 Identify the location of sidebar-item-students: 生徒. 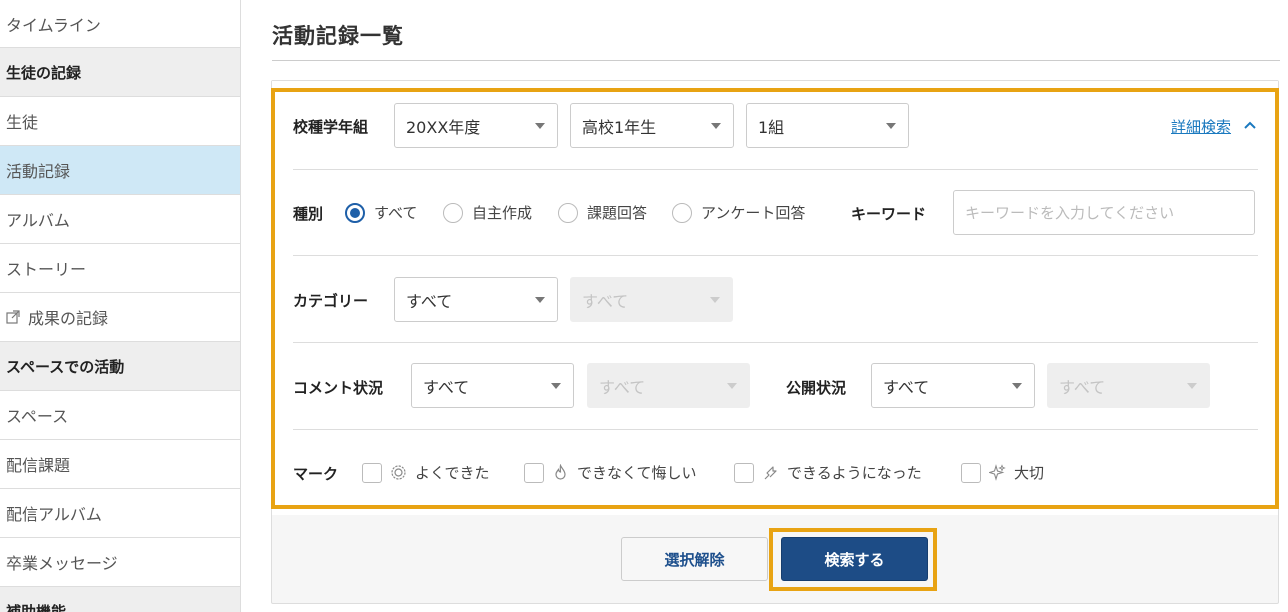
(120, 121).